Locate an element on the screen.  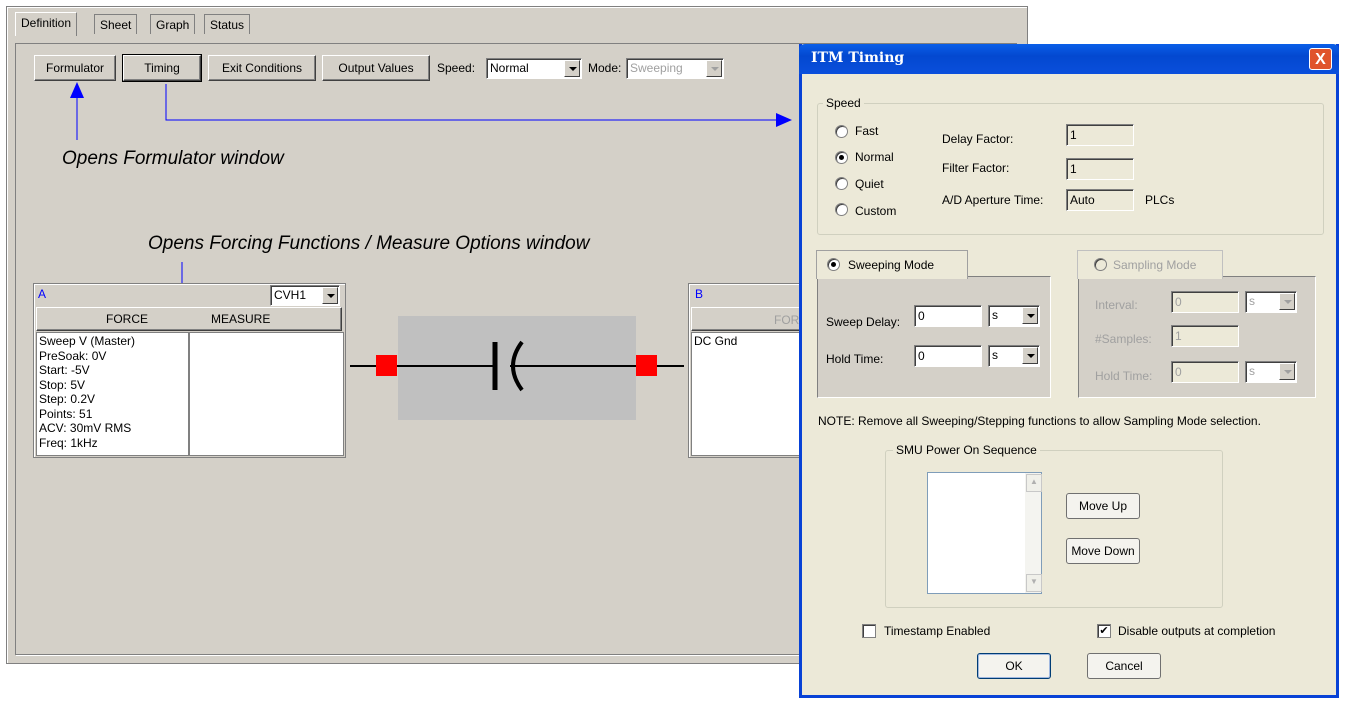
interval-unit-select: s is located at coordinates (1271, 302).